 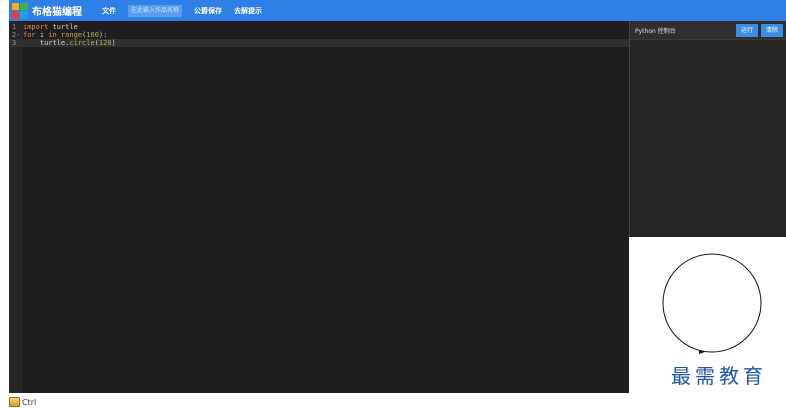 I want to click on watermark-text: 最需教育, so click(x=719, y=376).